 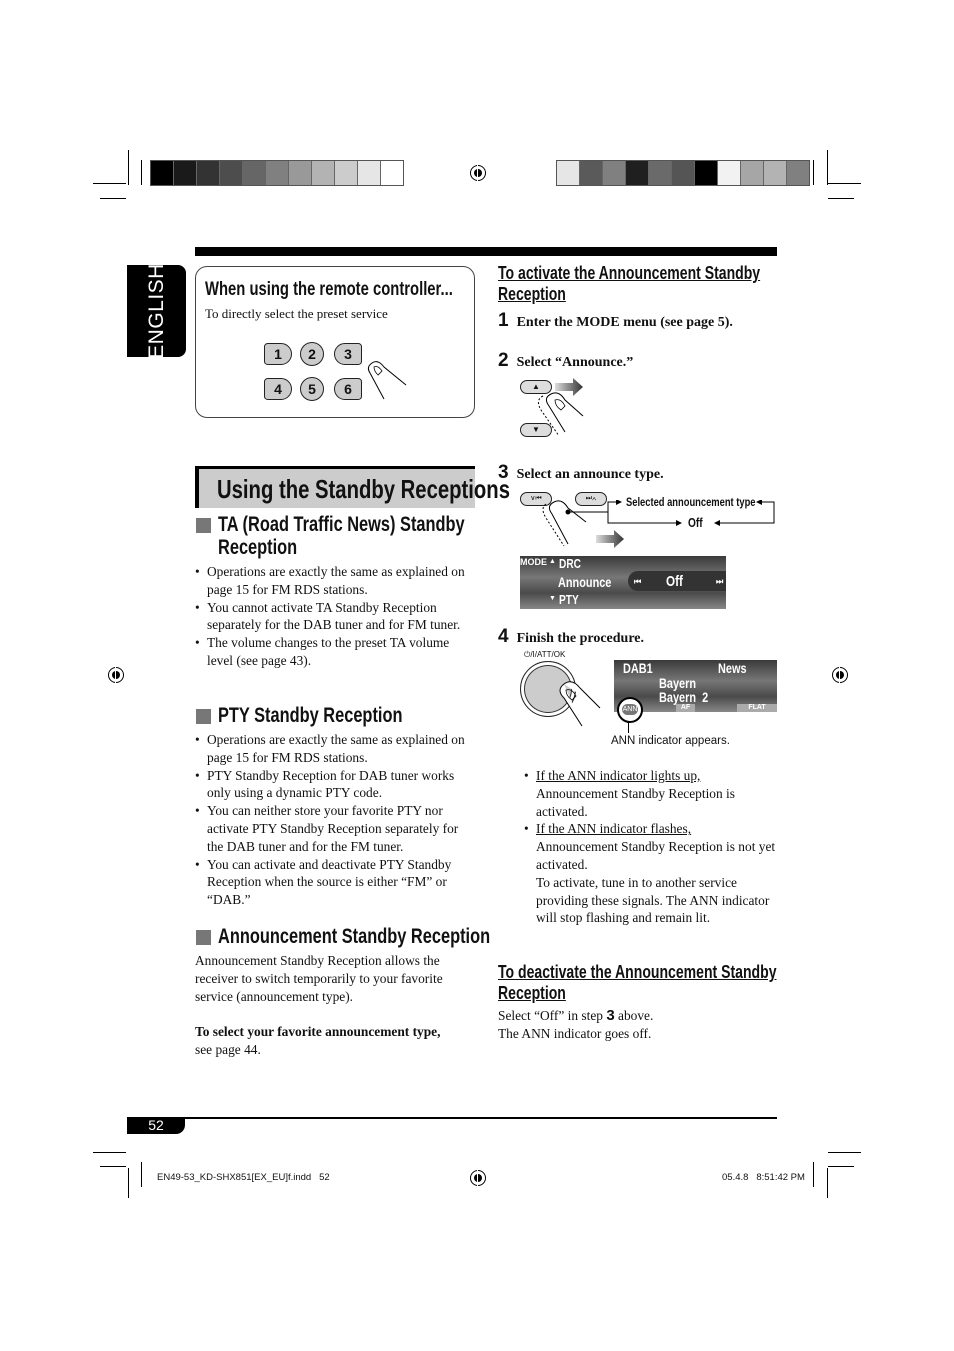 What do you see at coordinates (630, 709) in the screenshot?
I see `ann-indicator: ANN` at bounding box center [630, 709].